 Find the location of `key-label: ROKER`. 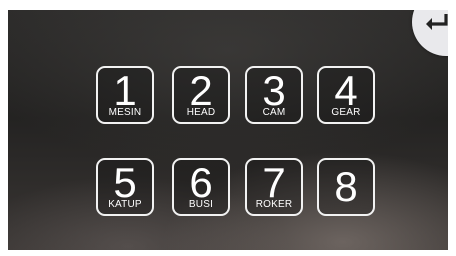

key-label: ROKER is located at coordinates (274, 204).